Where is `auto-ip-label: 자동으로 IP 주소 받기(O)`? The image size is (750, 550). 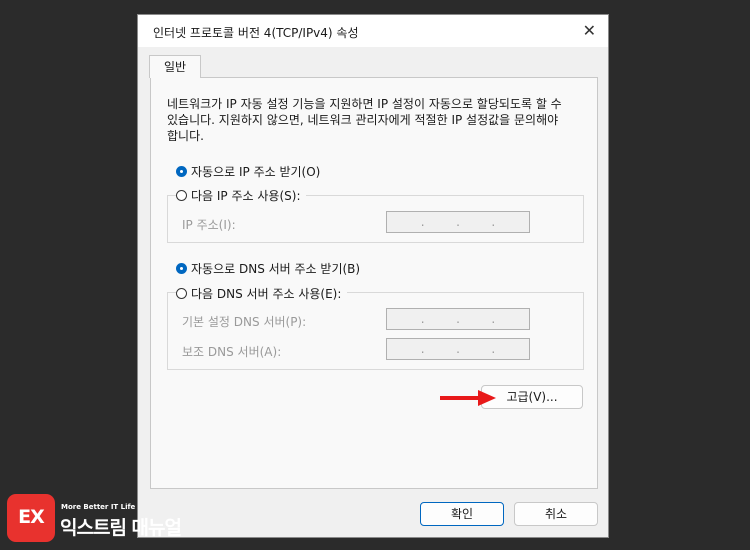 auto-ip-label: 자동으로 IP 주소 받기(O) is located at coordinates (256, 172).